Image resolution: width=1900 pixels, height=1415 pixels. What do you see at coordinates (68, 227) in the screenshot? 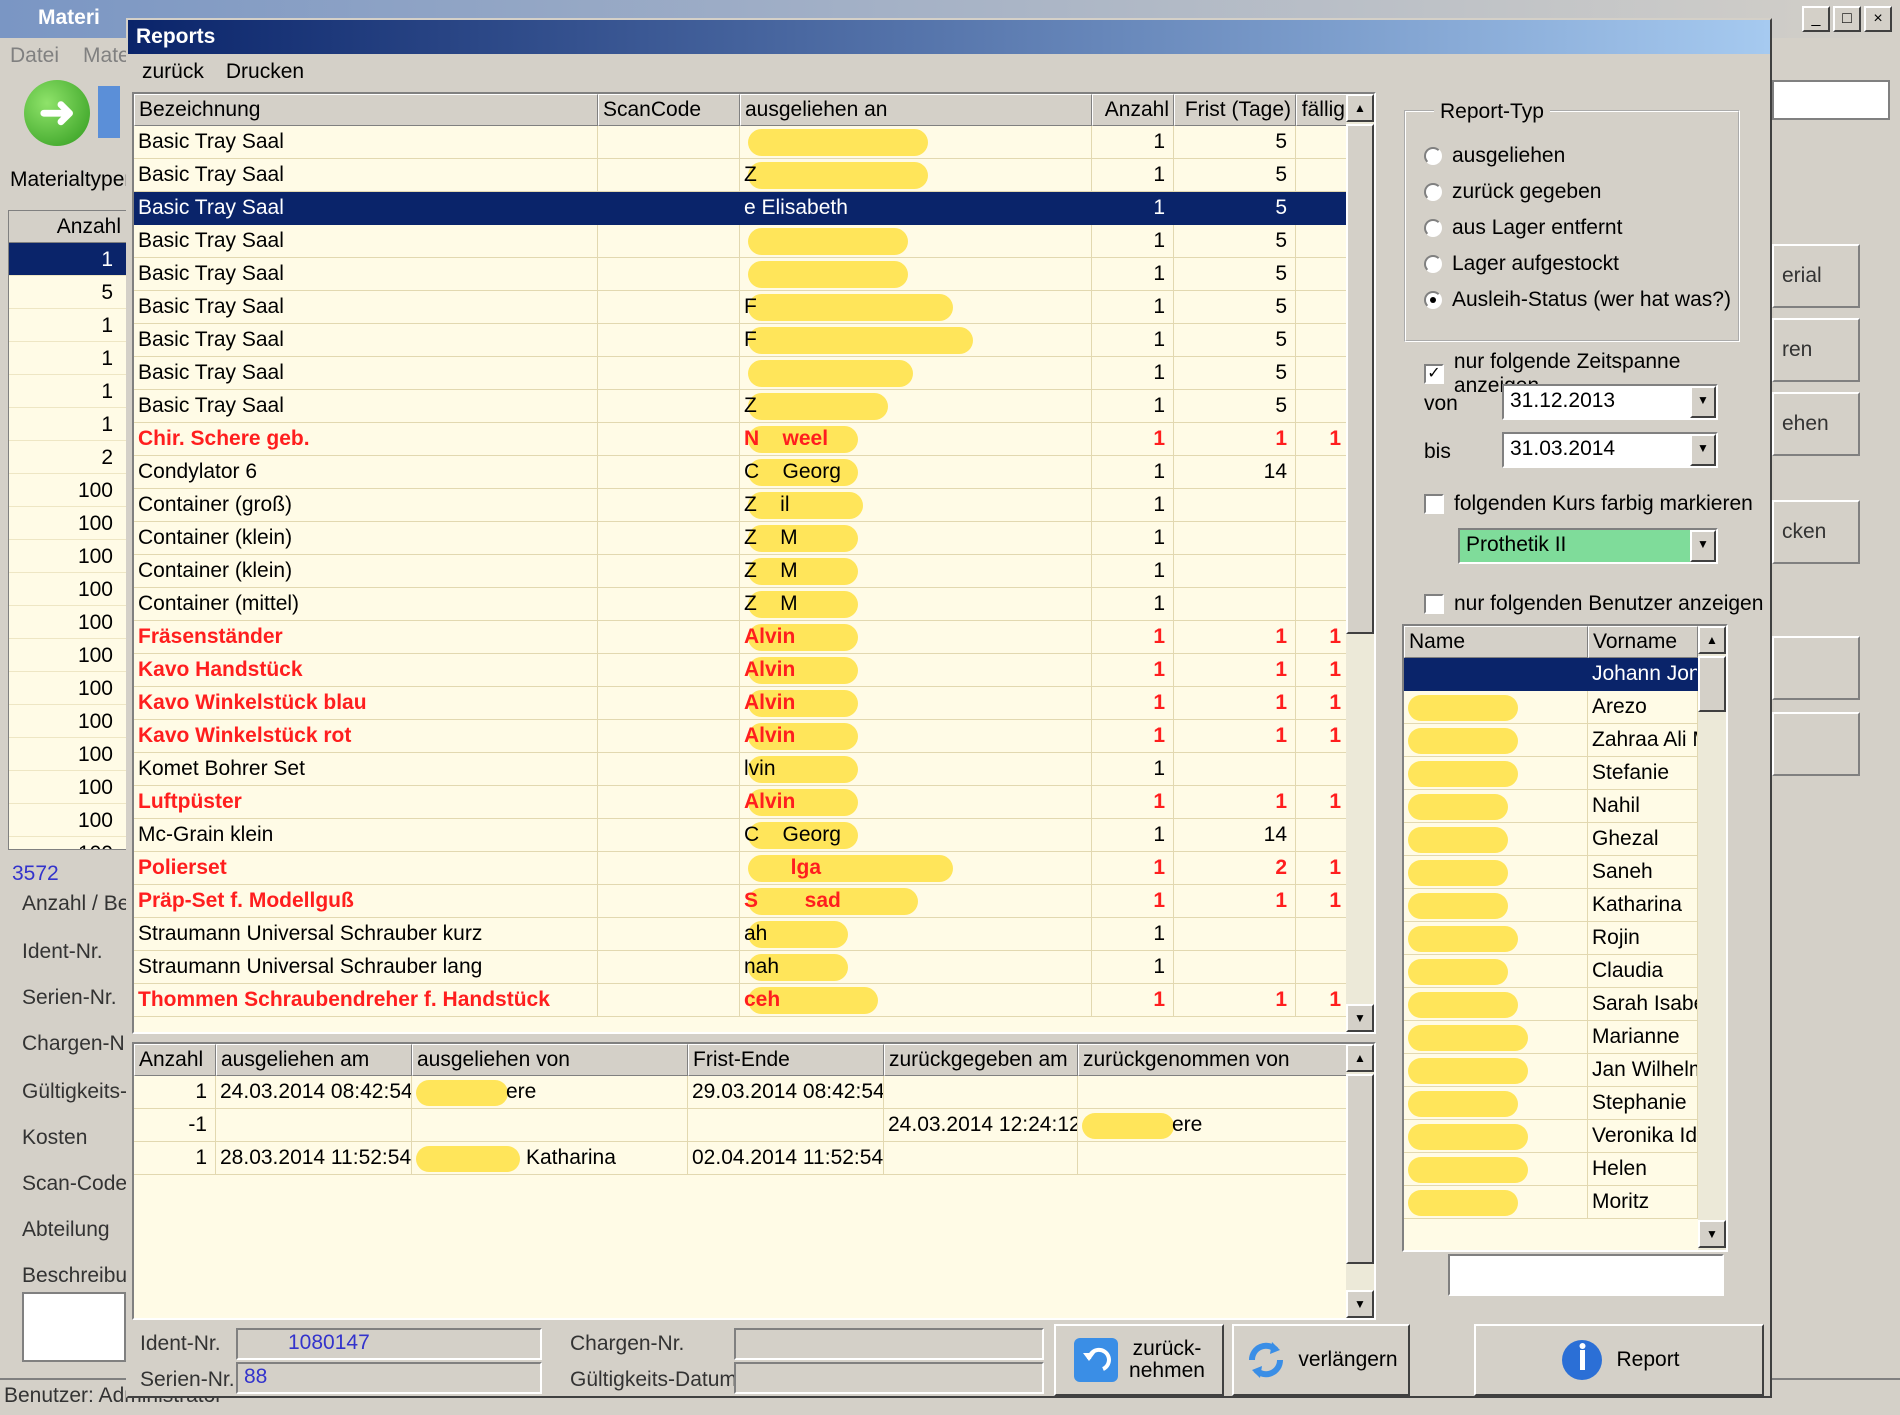
I see `anzahl-column-header: Anzahl` at bounding box center [68, 227].